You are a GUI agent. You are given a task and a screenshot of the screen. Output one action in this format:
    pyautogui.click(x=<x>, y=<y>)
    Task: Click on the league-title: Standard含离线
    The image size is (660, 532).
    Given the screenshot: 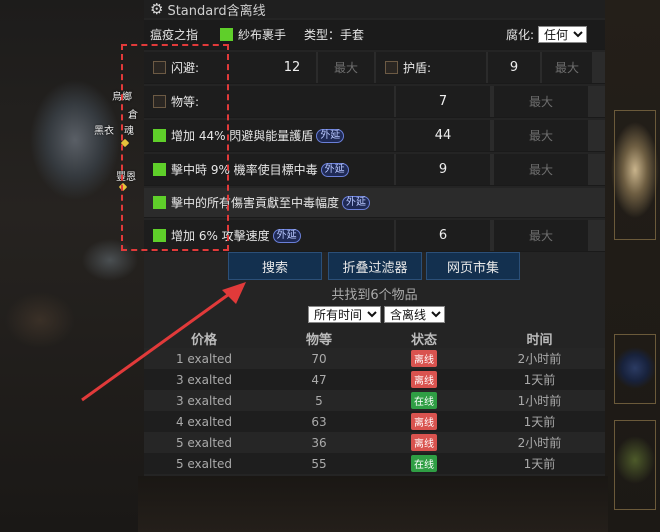 What is the action you would take?
    pyautogui.click(x=216, y=11)
    